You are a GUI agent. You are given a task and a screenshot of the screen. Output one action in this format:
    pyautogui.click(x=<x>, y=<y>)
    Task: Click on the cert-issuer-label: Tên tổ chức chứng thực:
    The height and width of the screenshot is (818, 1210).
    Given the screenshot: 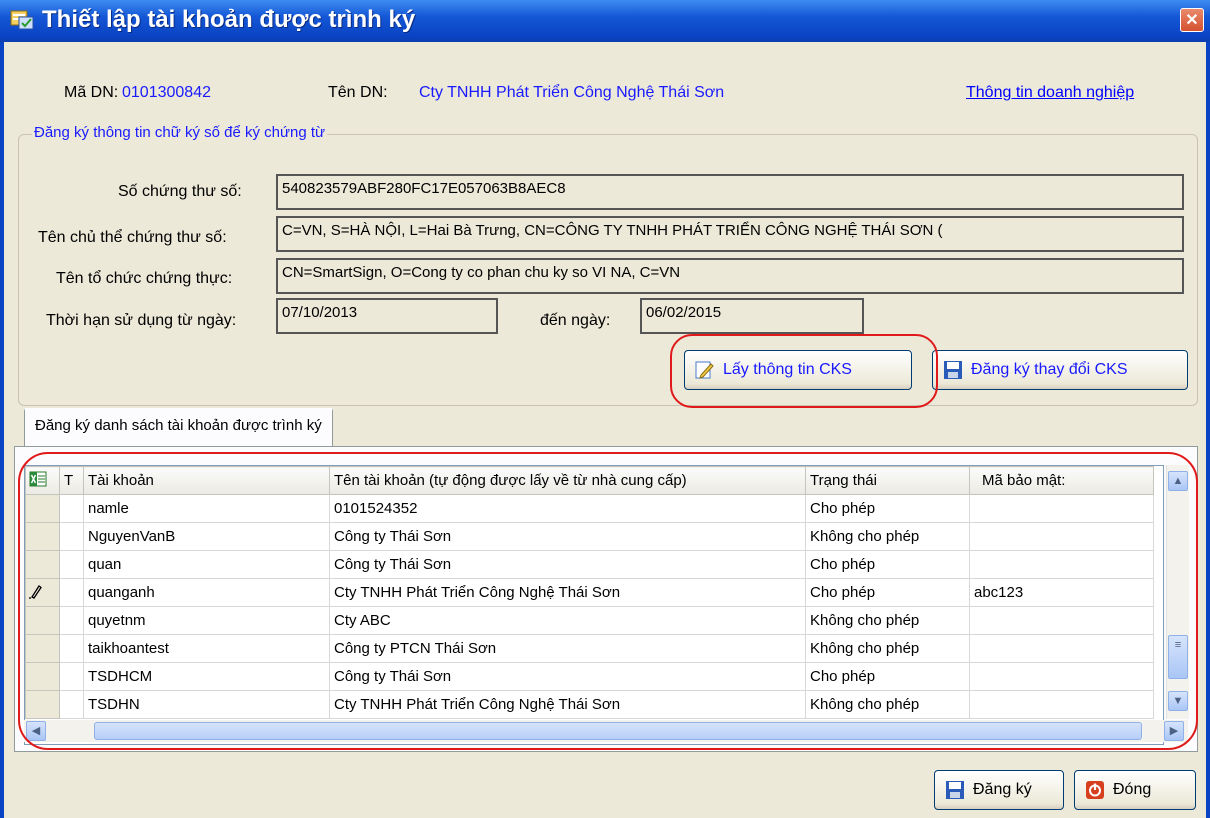 What is the action you would take?
    pyautogui.click(x=144, y=278)
    